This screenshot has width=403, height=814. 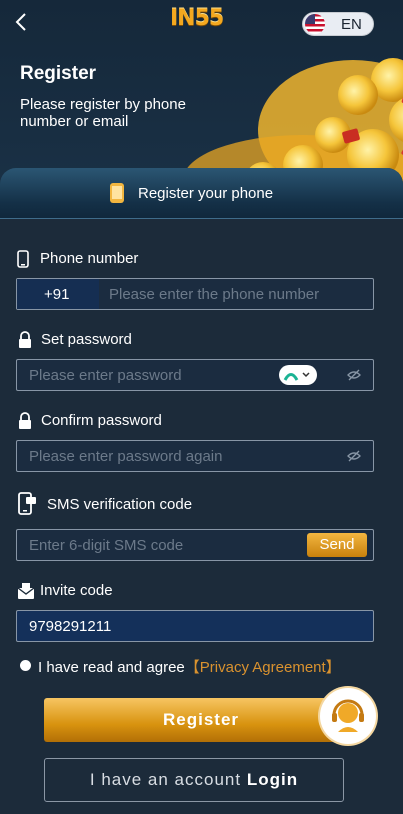 I want to click on agree-checkbox, so click(x=25, y=665).